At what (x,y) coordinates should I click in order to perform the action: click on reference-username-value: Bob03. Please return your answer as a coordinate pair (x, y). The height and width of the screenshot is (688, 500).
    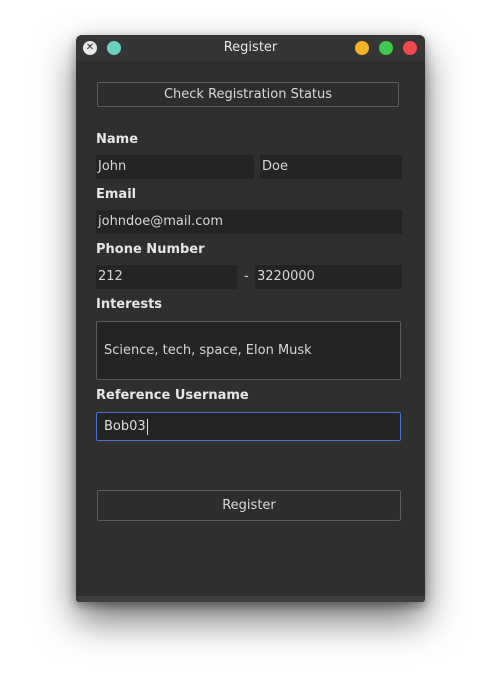
    Looking at the image, I should click on (125, 426).